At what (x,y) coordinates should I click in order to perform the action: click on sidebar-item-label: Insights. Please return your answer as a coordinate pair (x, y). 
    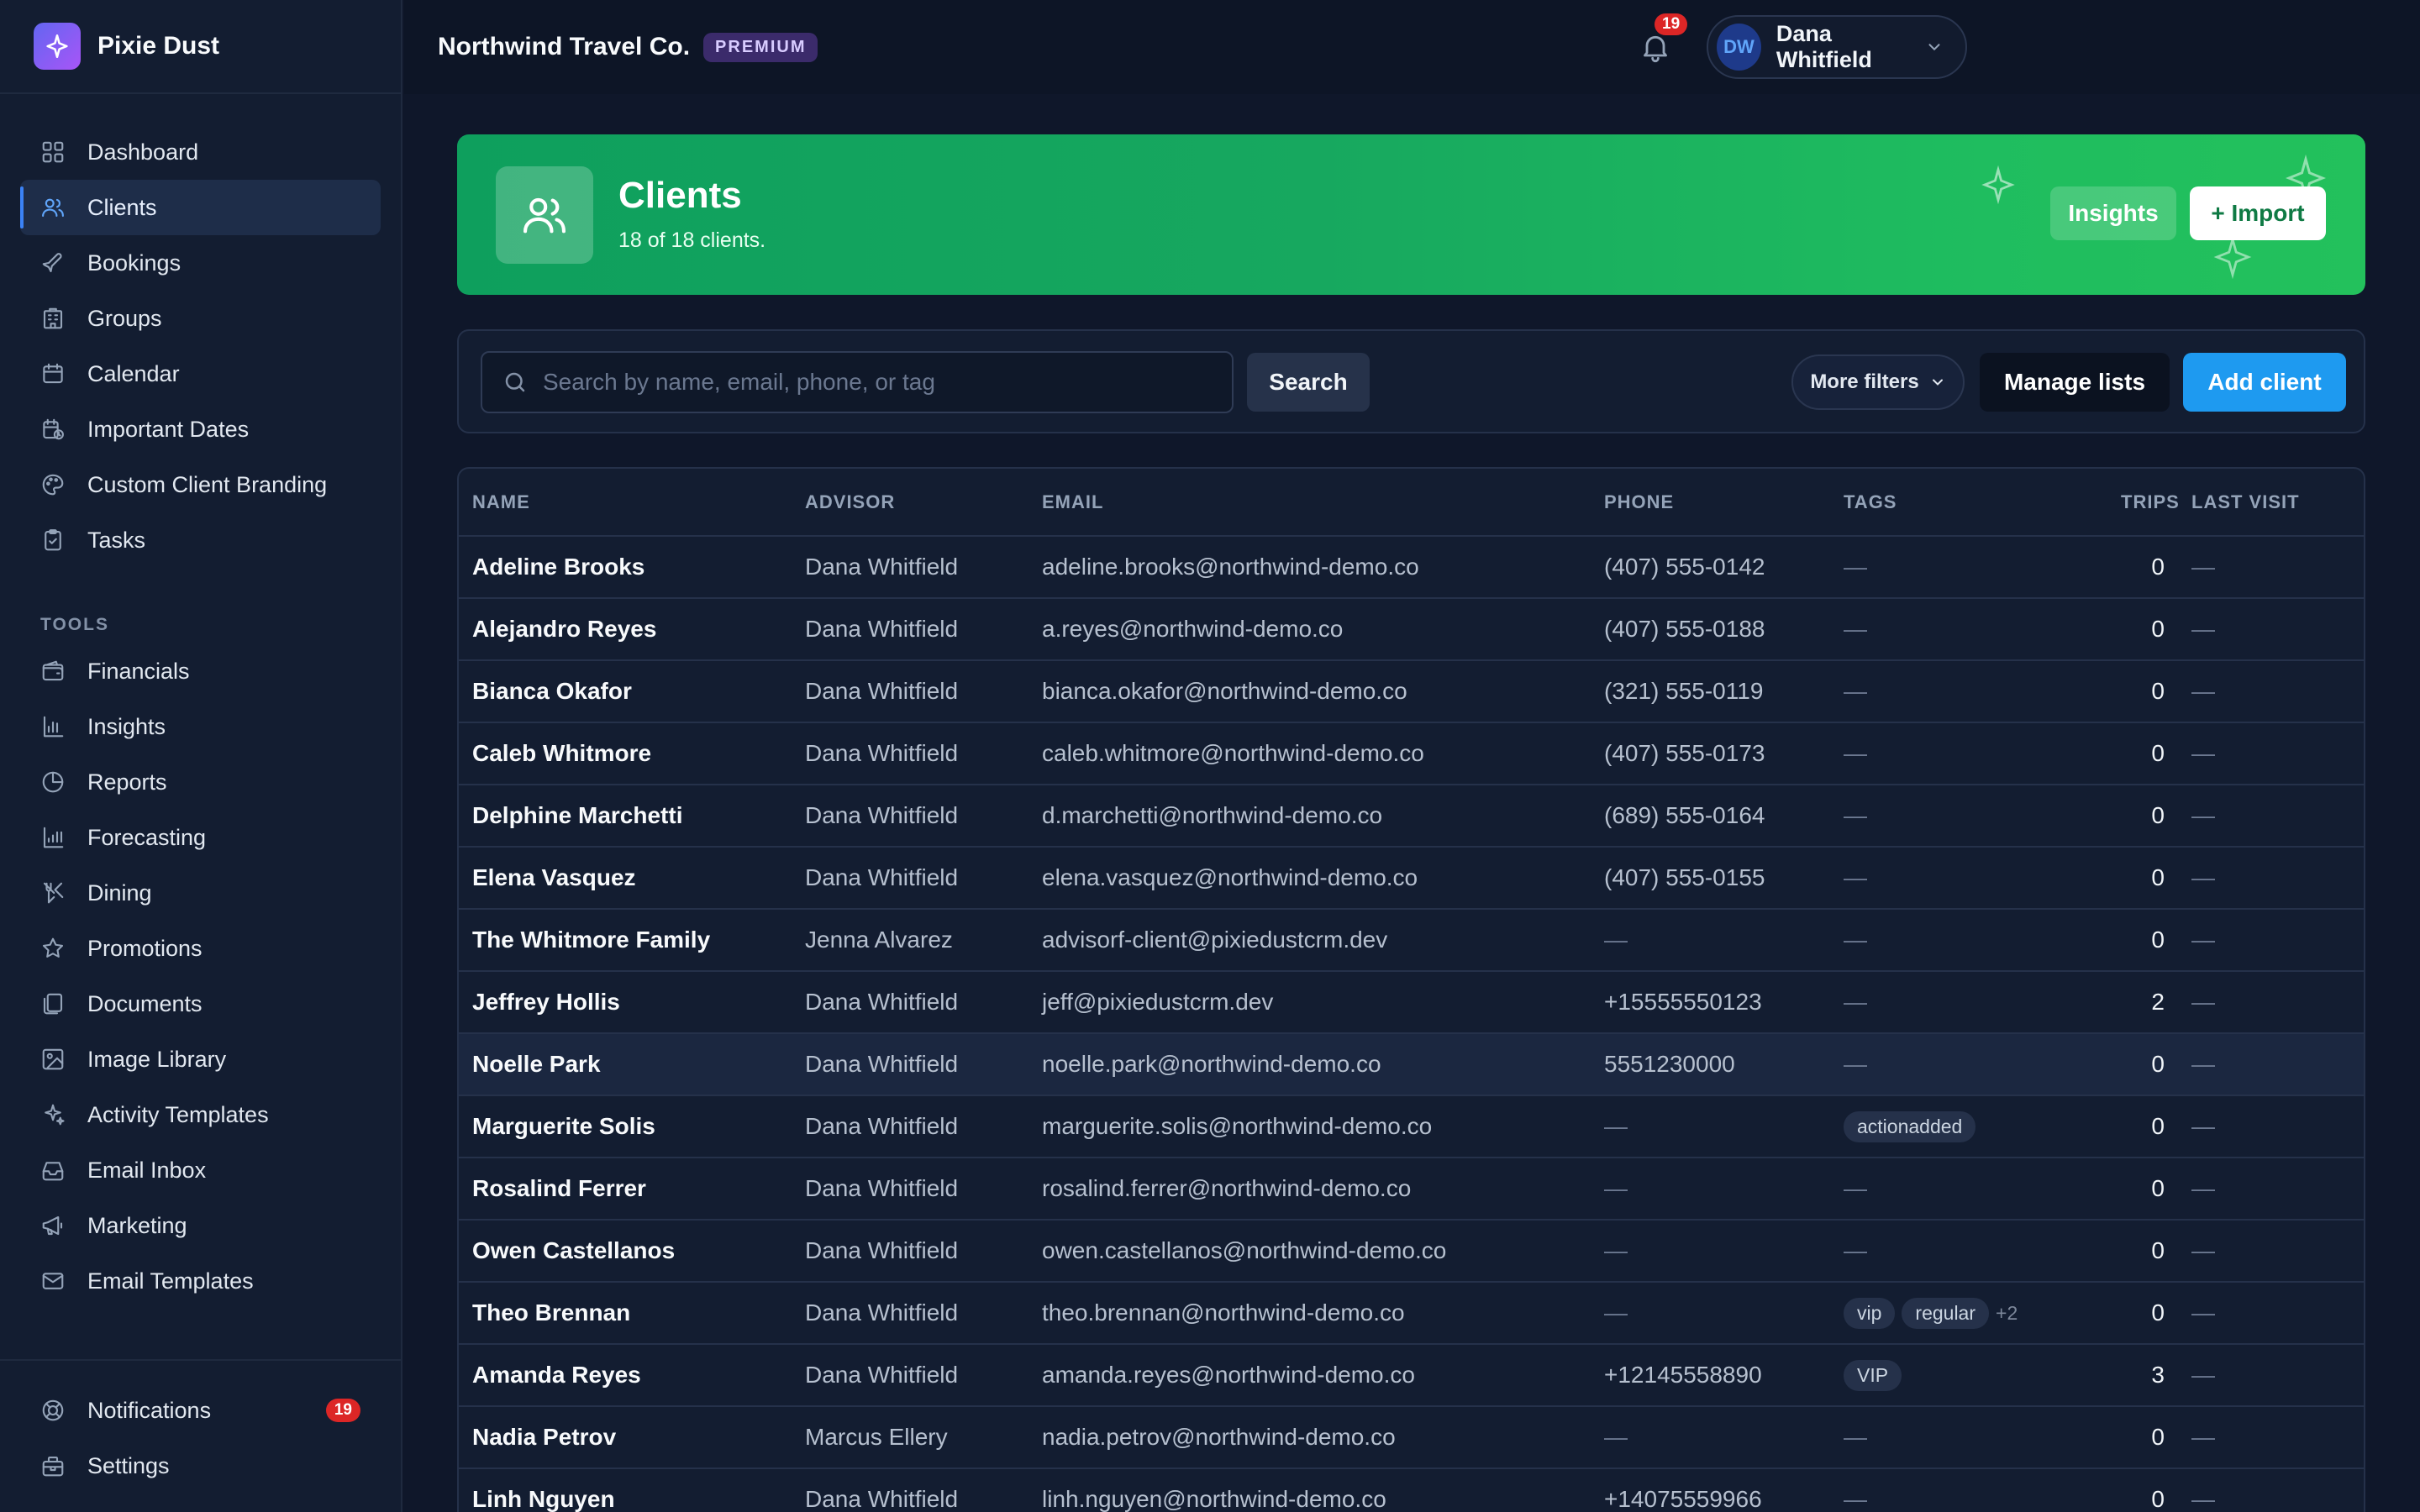
    Looking at the image, I should click on (127, 726).